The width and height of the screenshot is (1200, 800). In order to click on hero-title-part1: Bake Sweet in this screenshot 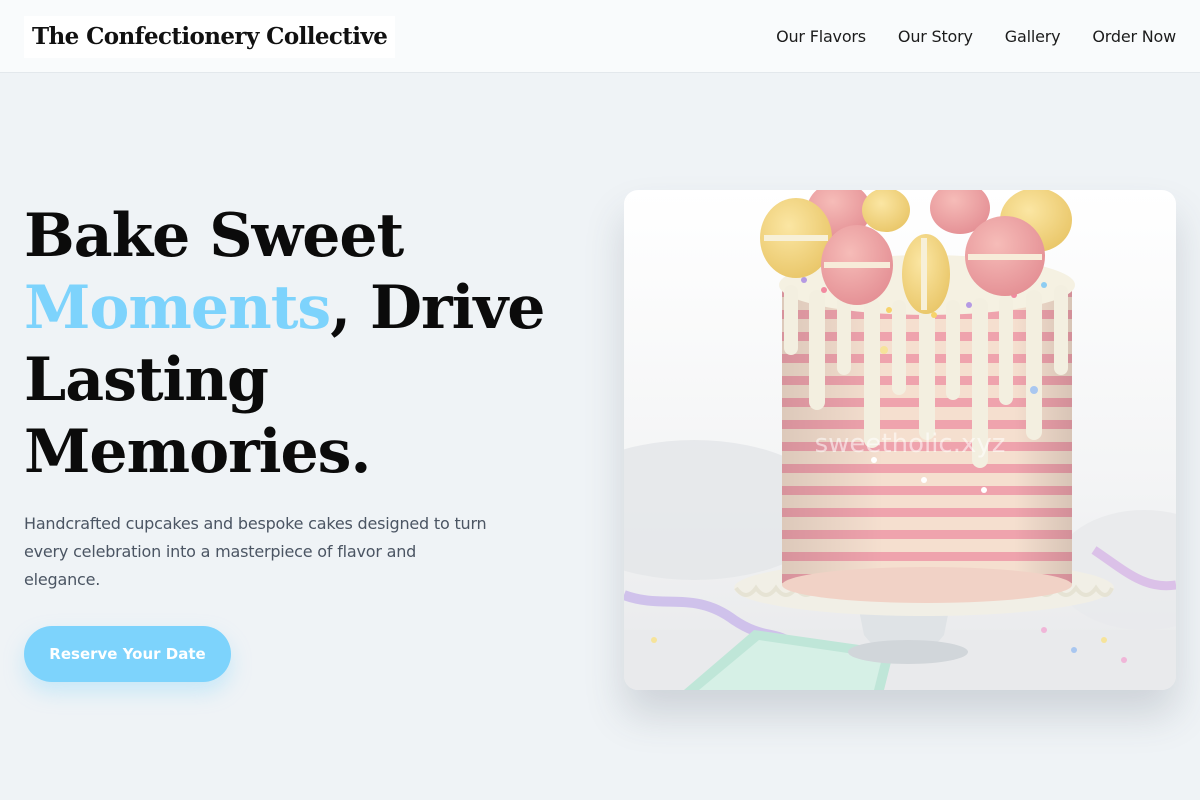, I will do `click(214, 236)`.